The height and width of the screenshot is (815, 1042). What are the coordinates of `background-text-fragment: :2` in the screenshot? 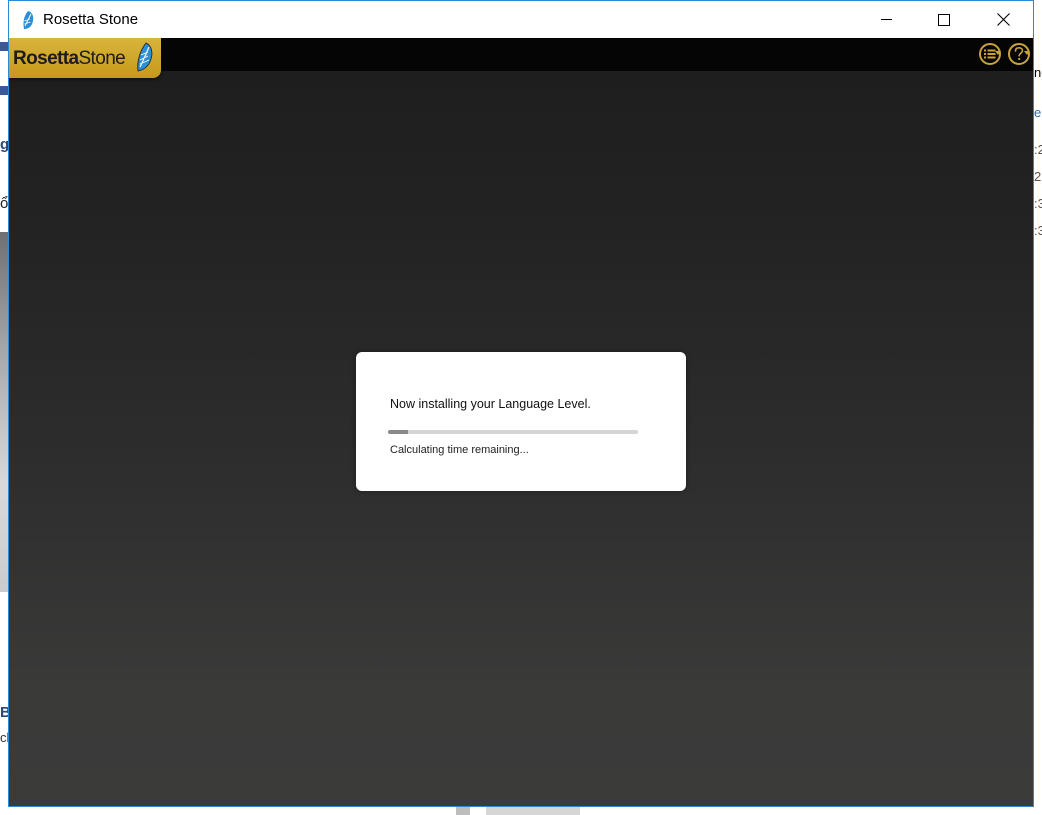 It's located at (1038, 149).